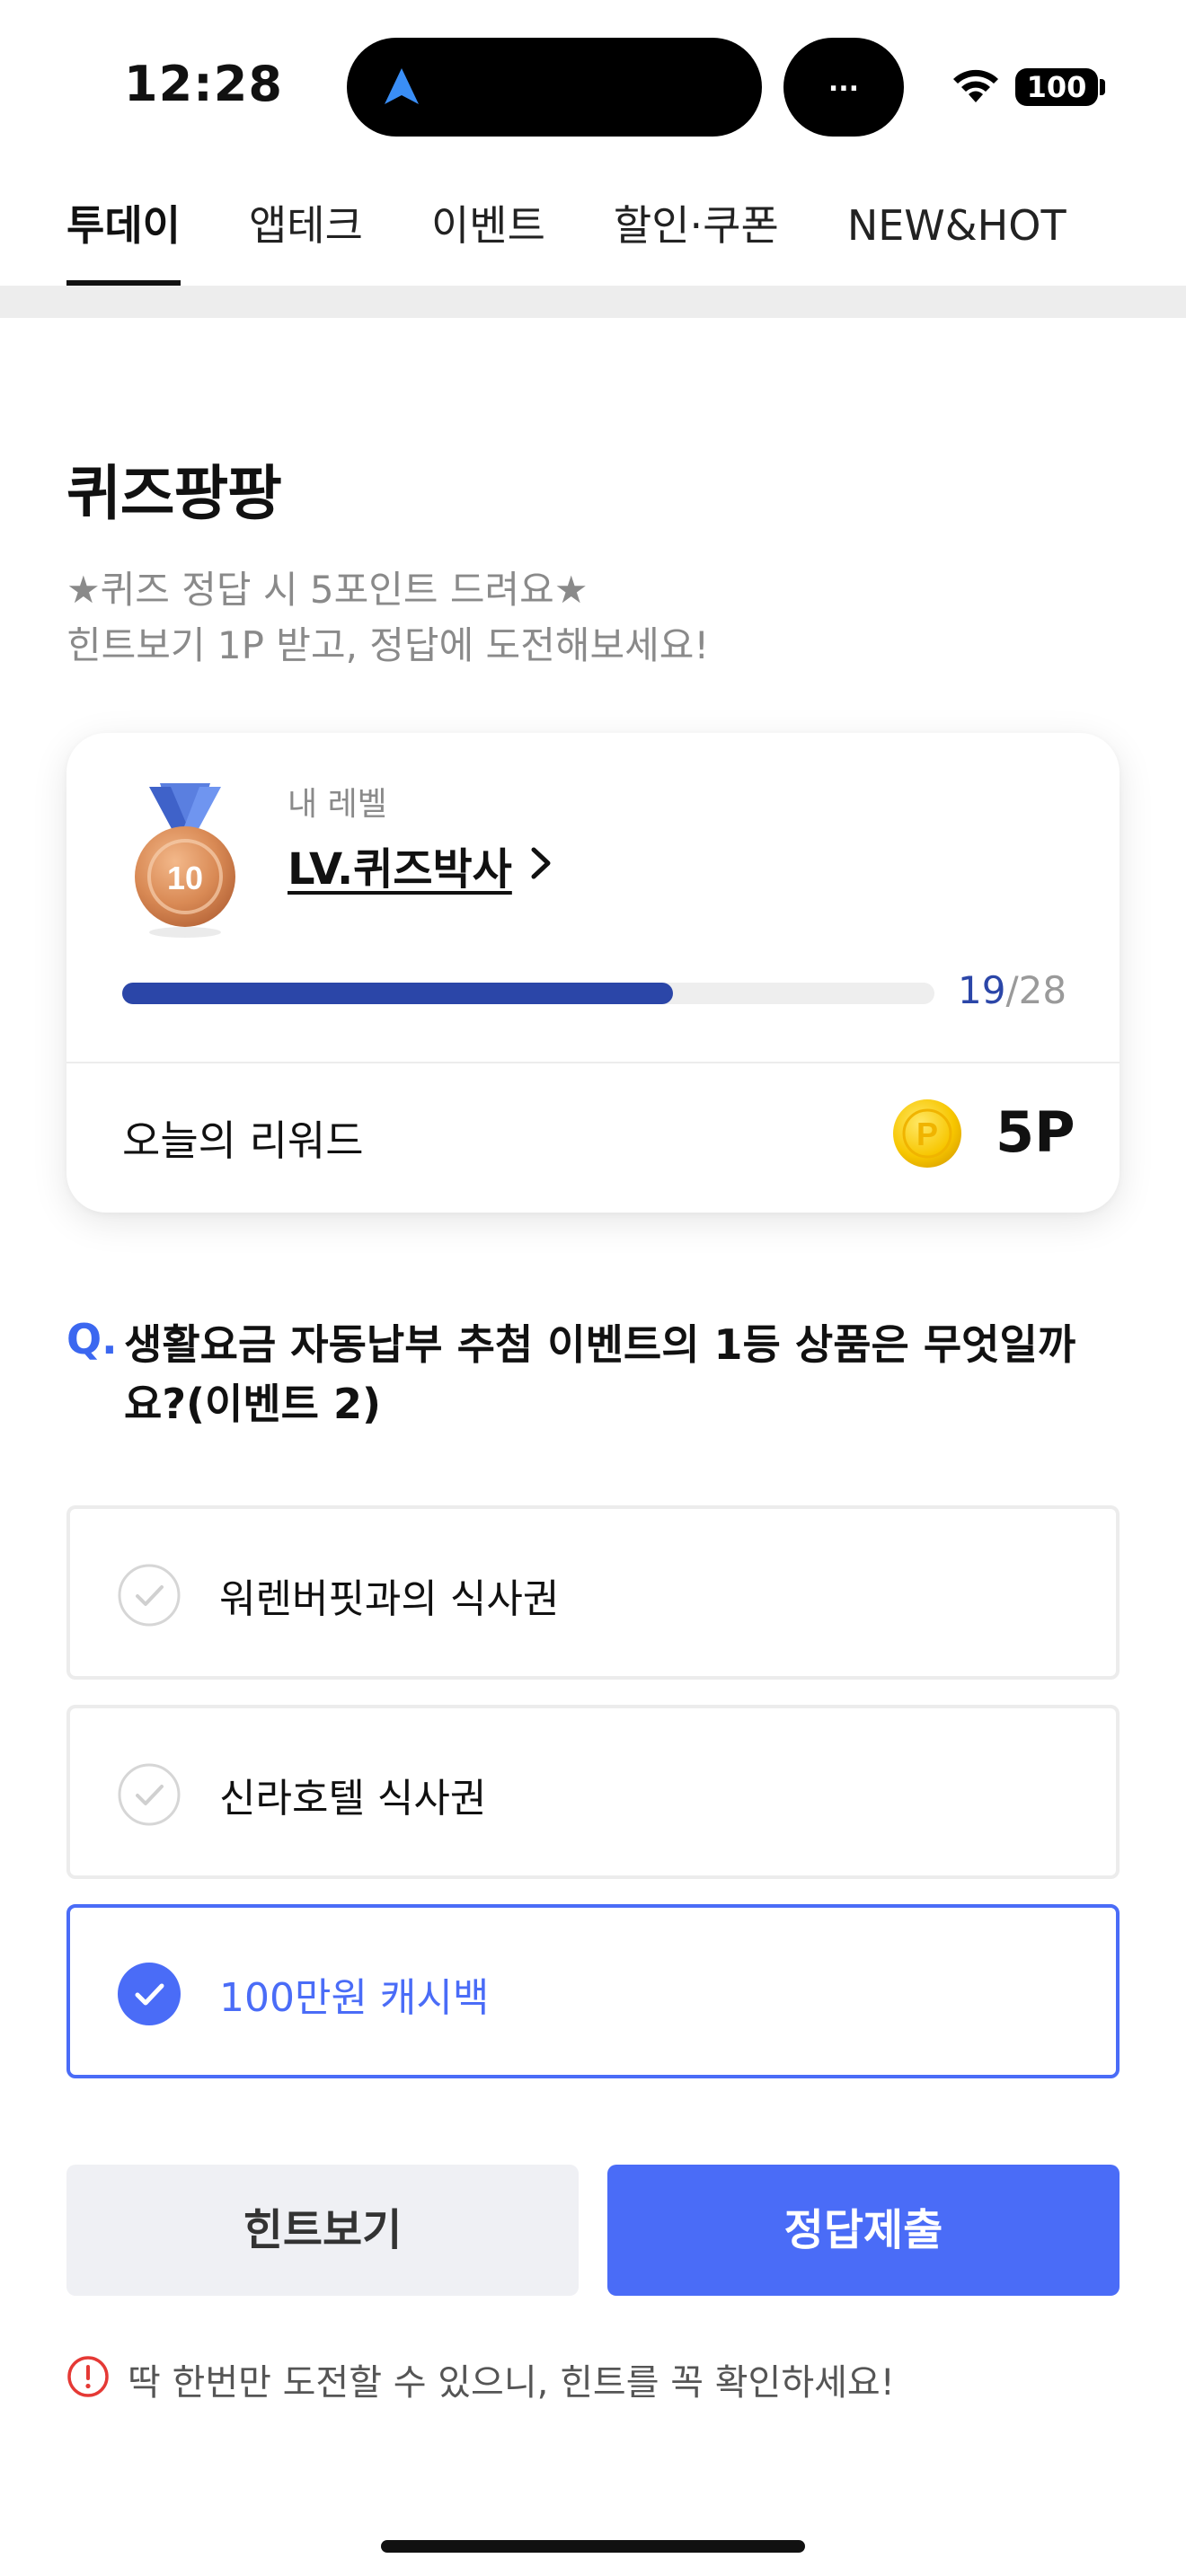 The image size is (1186, 2576). I want to click on level-progress-fill, so click(398, 993).